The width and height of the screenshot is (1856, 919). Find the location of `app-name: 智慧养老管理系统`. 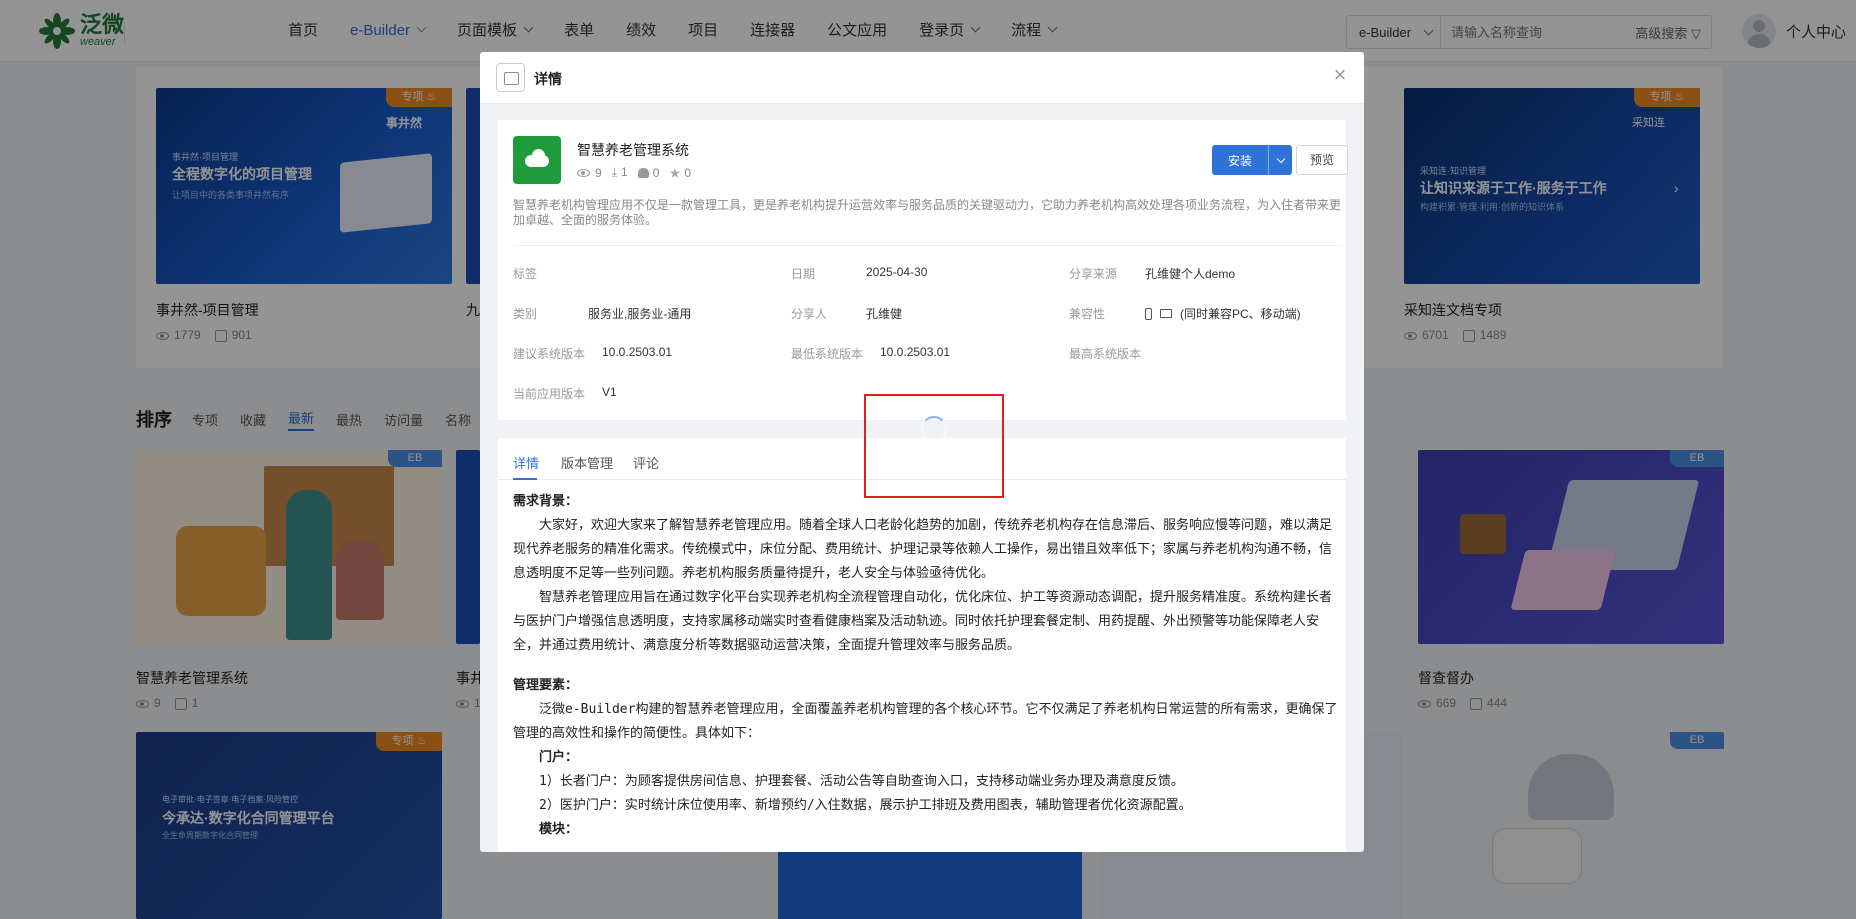

app-name: 智慧养老管理系统 is located at coordinates (633, 150).